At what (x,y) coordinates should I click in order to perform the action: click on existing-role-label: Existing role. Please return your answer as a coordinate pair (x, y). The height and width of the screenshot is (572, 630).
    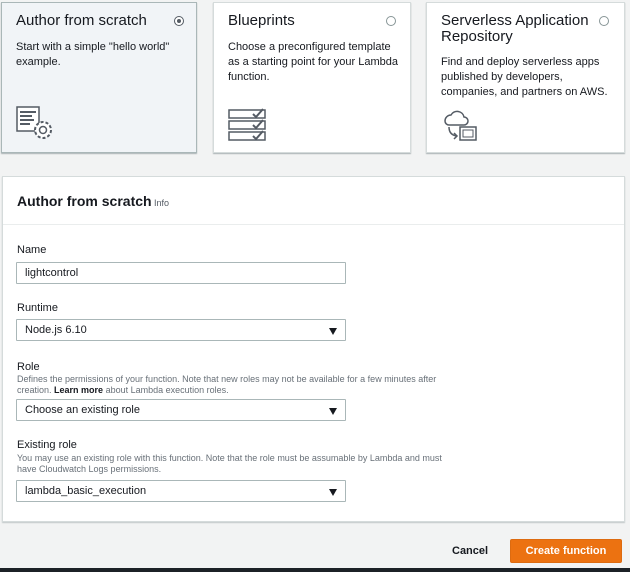
    Looking at the image, I should click on (47, 445).